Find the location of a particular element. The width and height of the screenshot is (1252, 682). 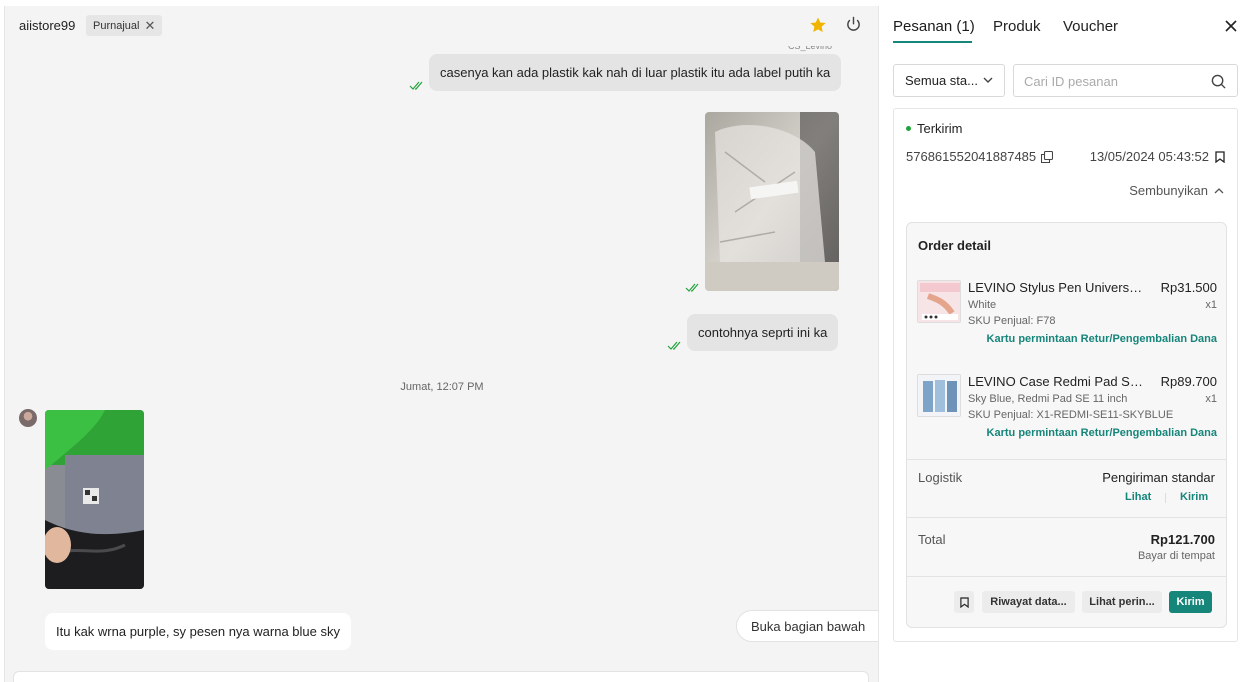

buyer-tag: Purnajual ✕ is located at coordinates (124, 25).